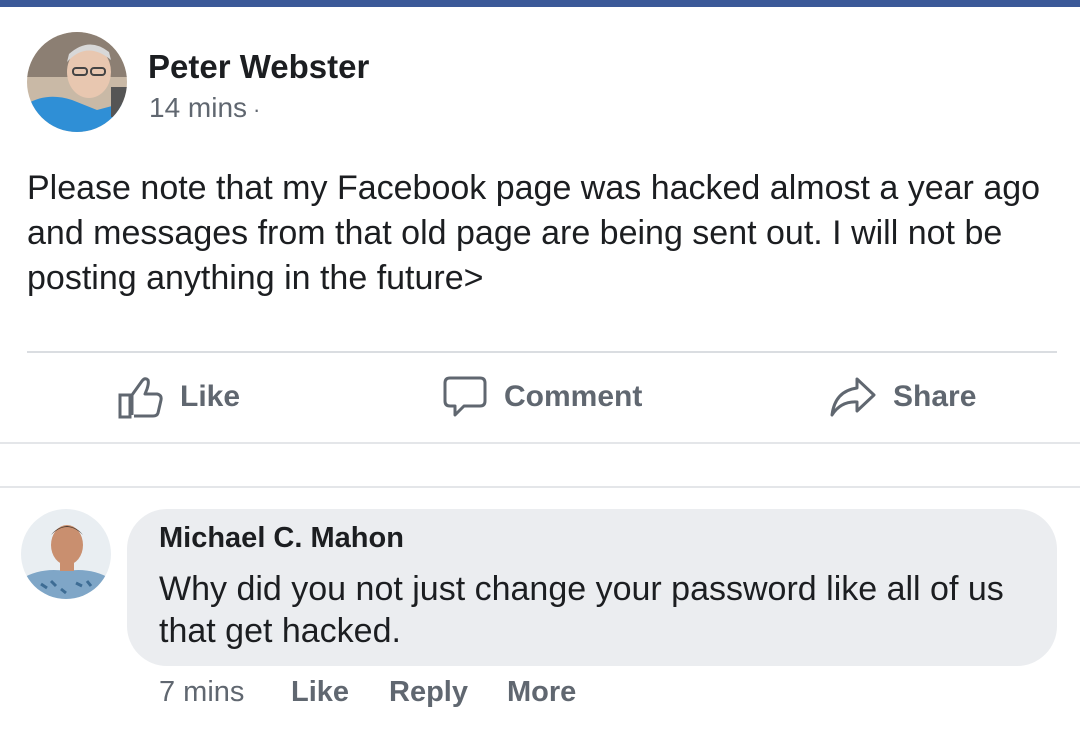 Image resolution: width=1080 pixels, height=731 pixels. Describe the element at coordinates (540, 465) in the screenshot. I see `section-gap` at that location.